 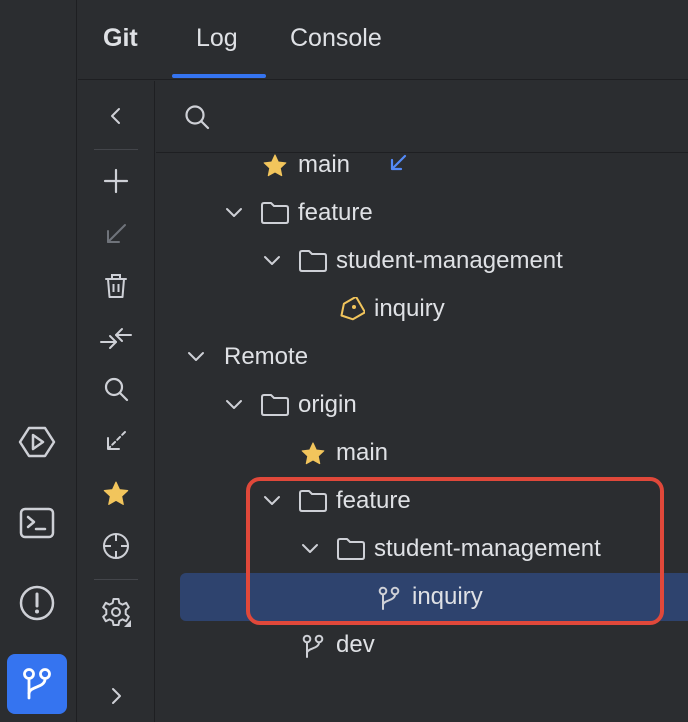 What do you see at coordinates (336, 38) in the screenshot?
I see `tab-console: Console` at bounding box center [336, 38].